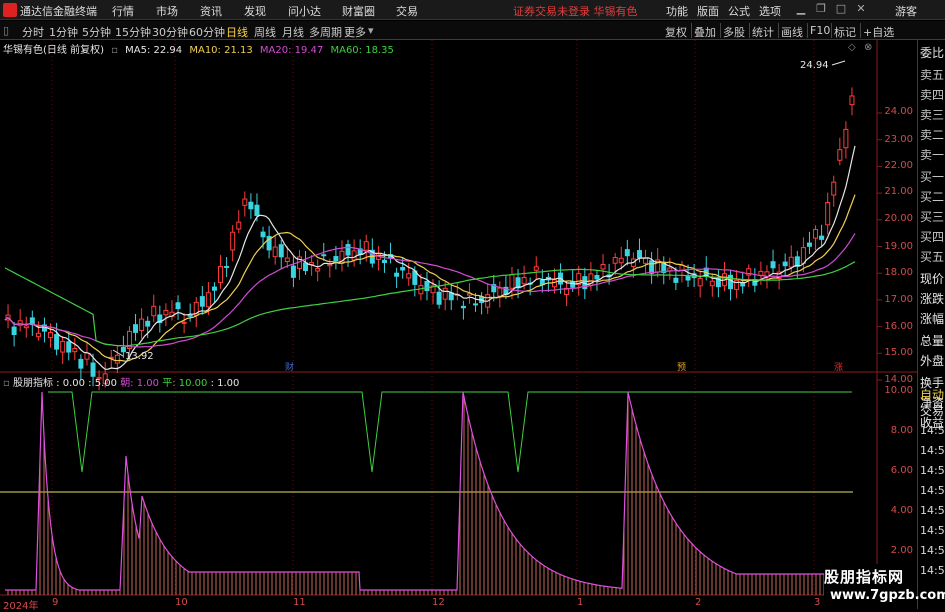 The width and height of the screenshot is (945, 612). I want to click on btn-stats: 统计, so click(763, 32).